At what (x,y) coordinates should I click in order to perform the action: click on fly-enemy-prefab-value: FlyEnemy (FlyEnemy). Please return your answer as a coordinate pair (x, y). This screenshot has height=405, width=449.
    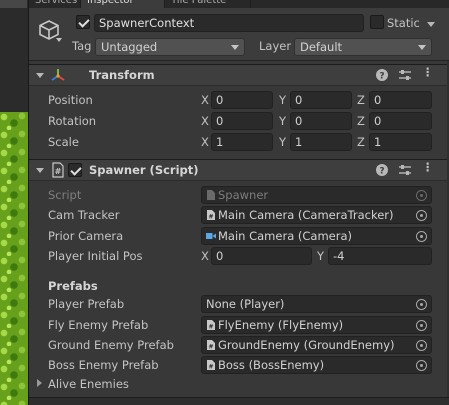
    Looking at the image, I should click on (281, 325).